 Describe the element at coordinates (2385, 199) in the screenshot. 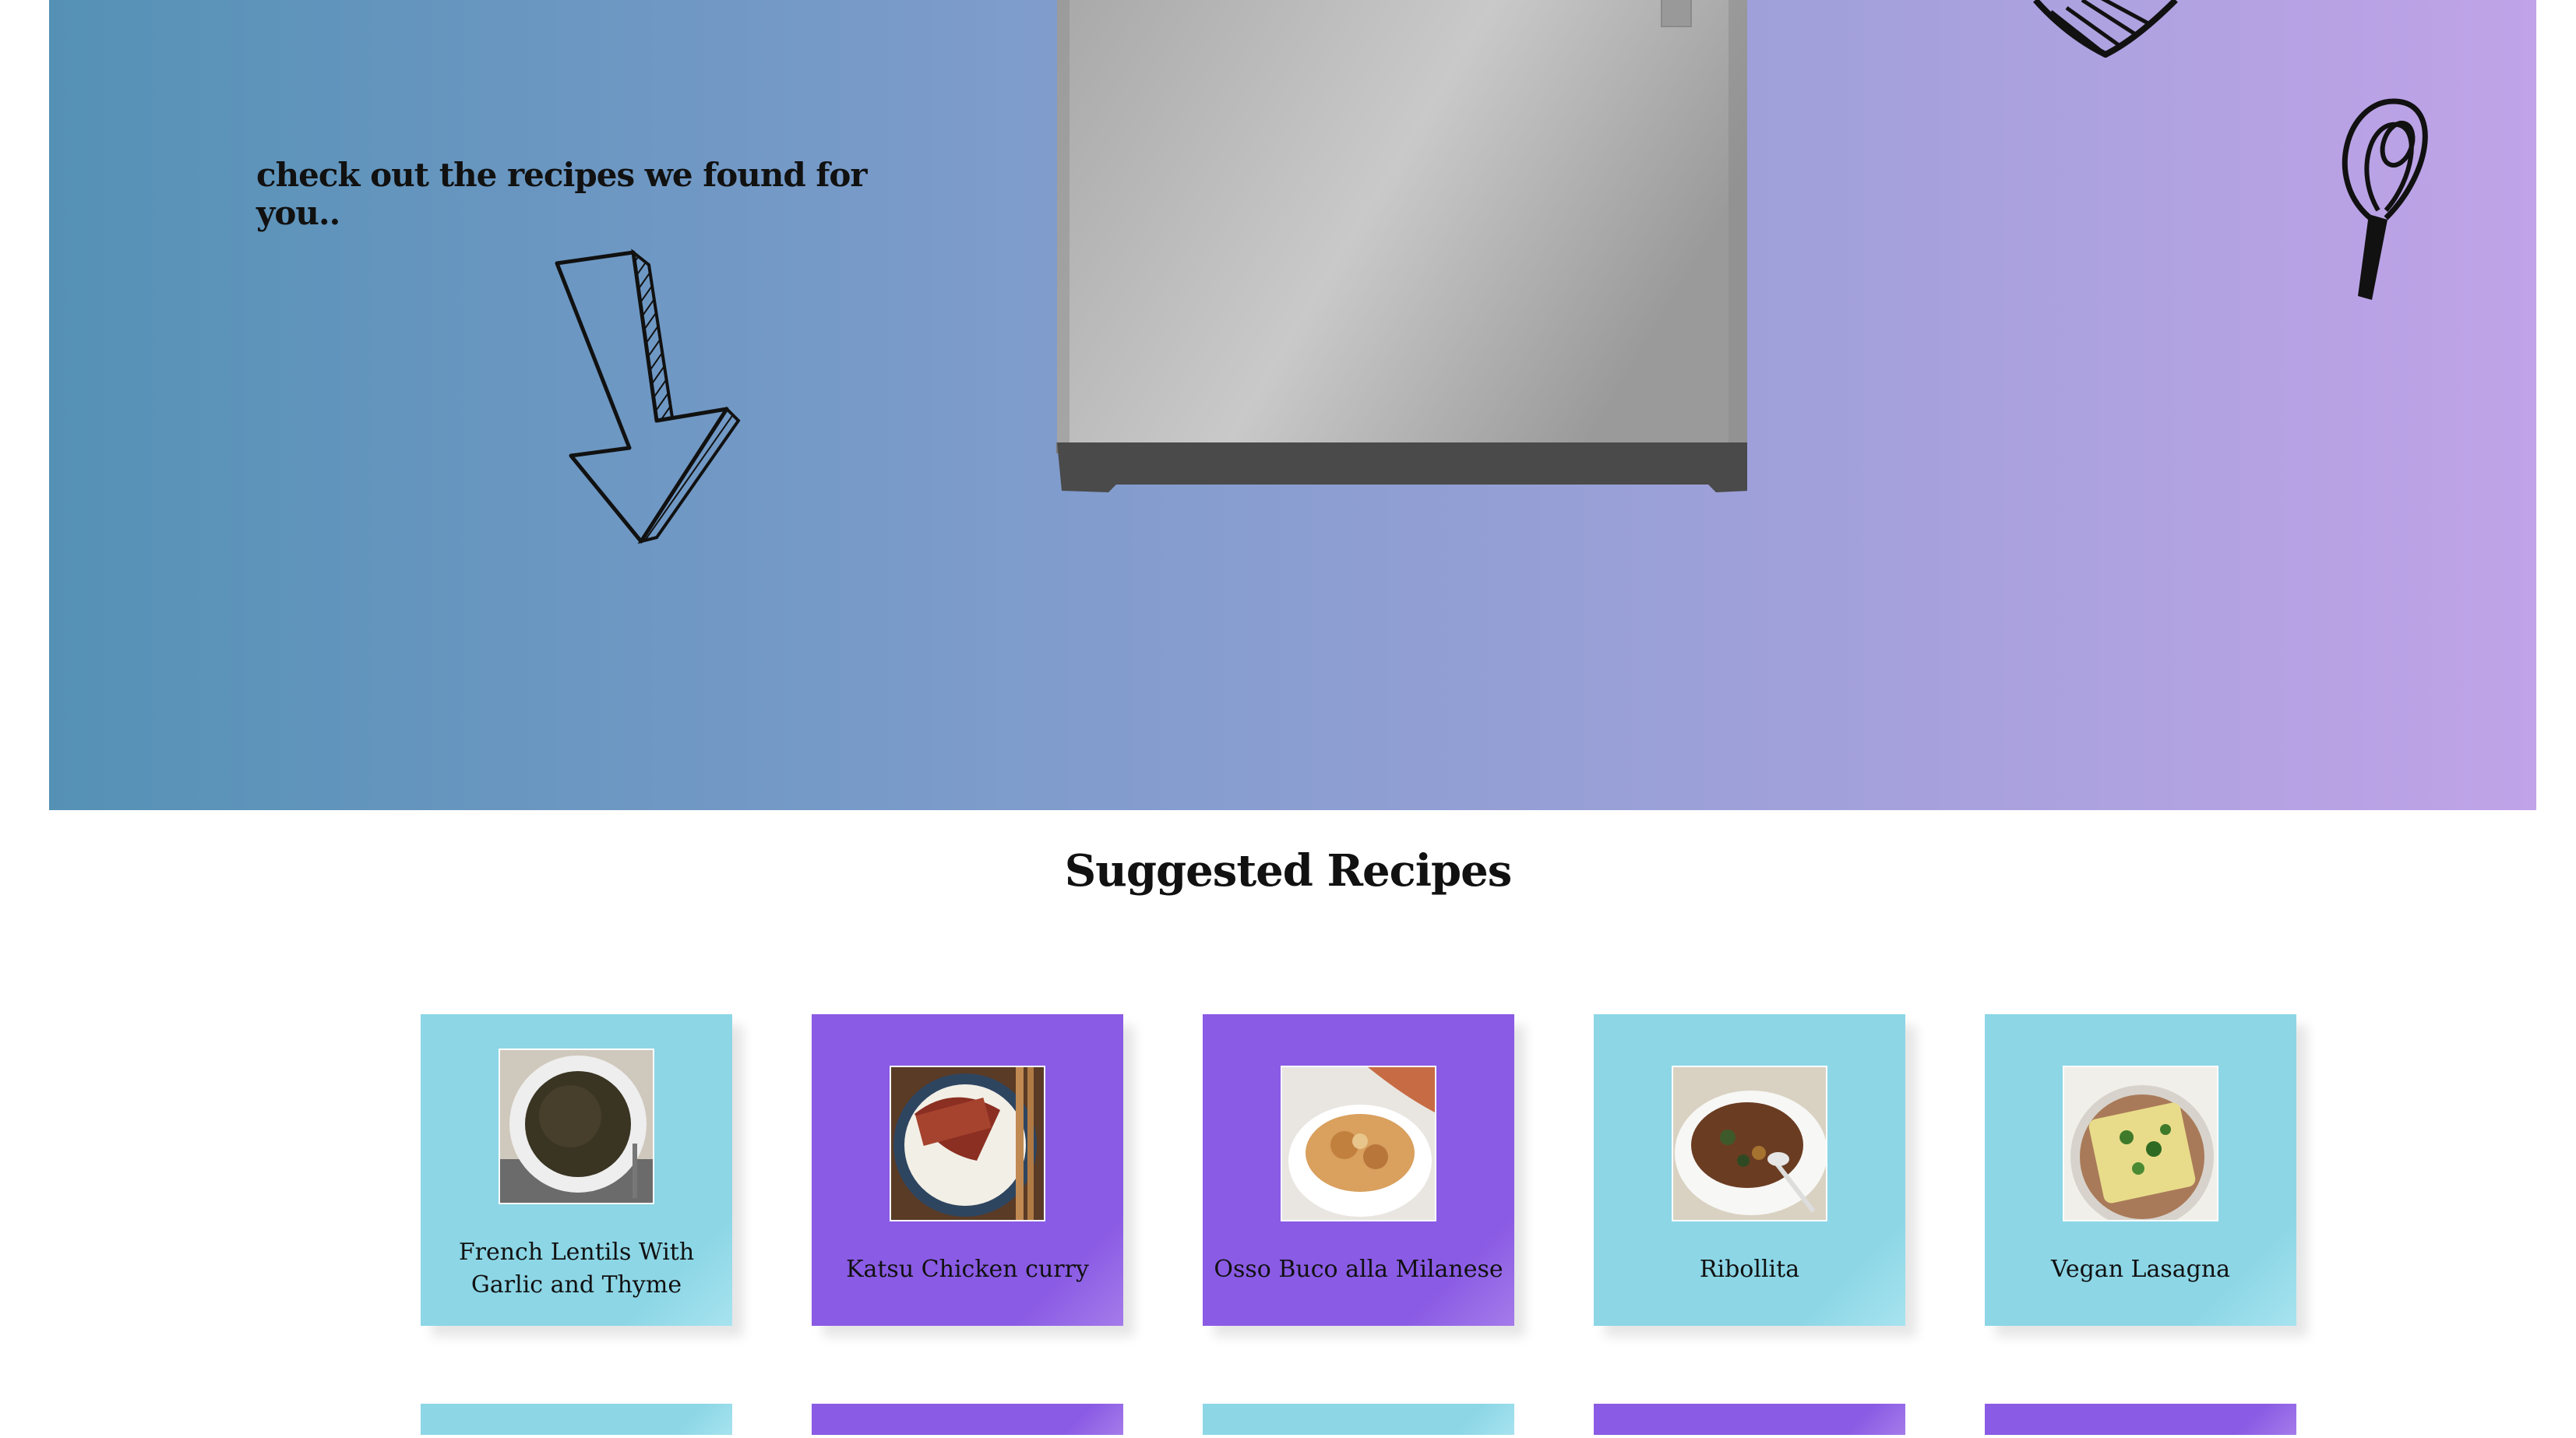

I see `whisk-icon` at that location.